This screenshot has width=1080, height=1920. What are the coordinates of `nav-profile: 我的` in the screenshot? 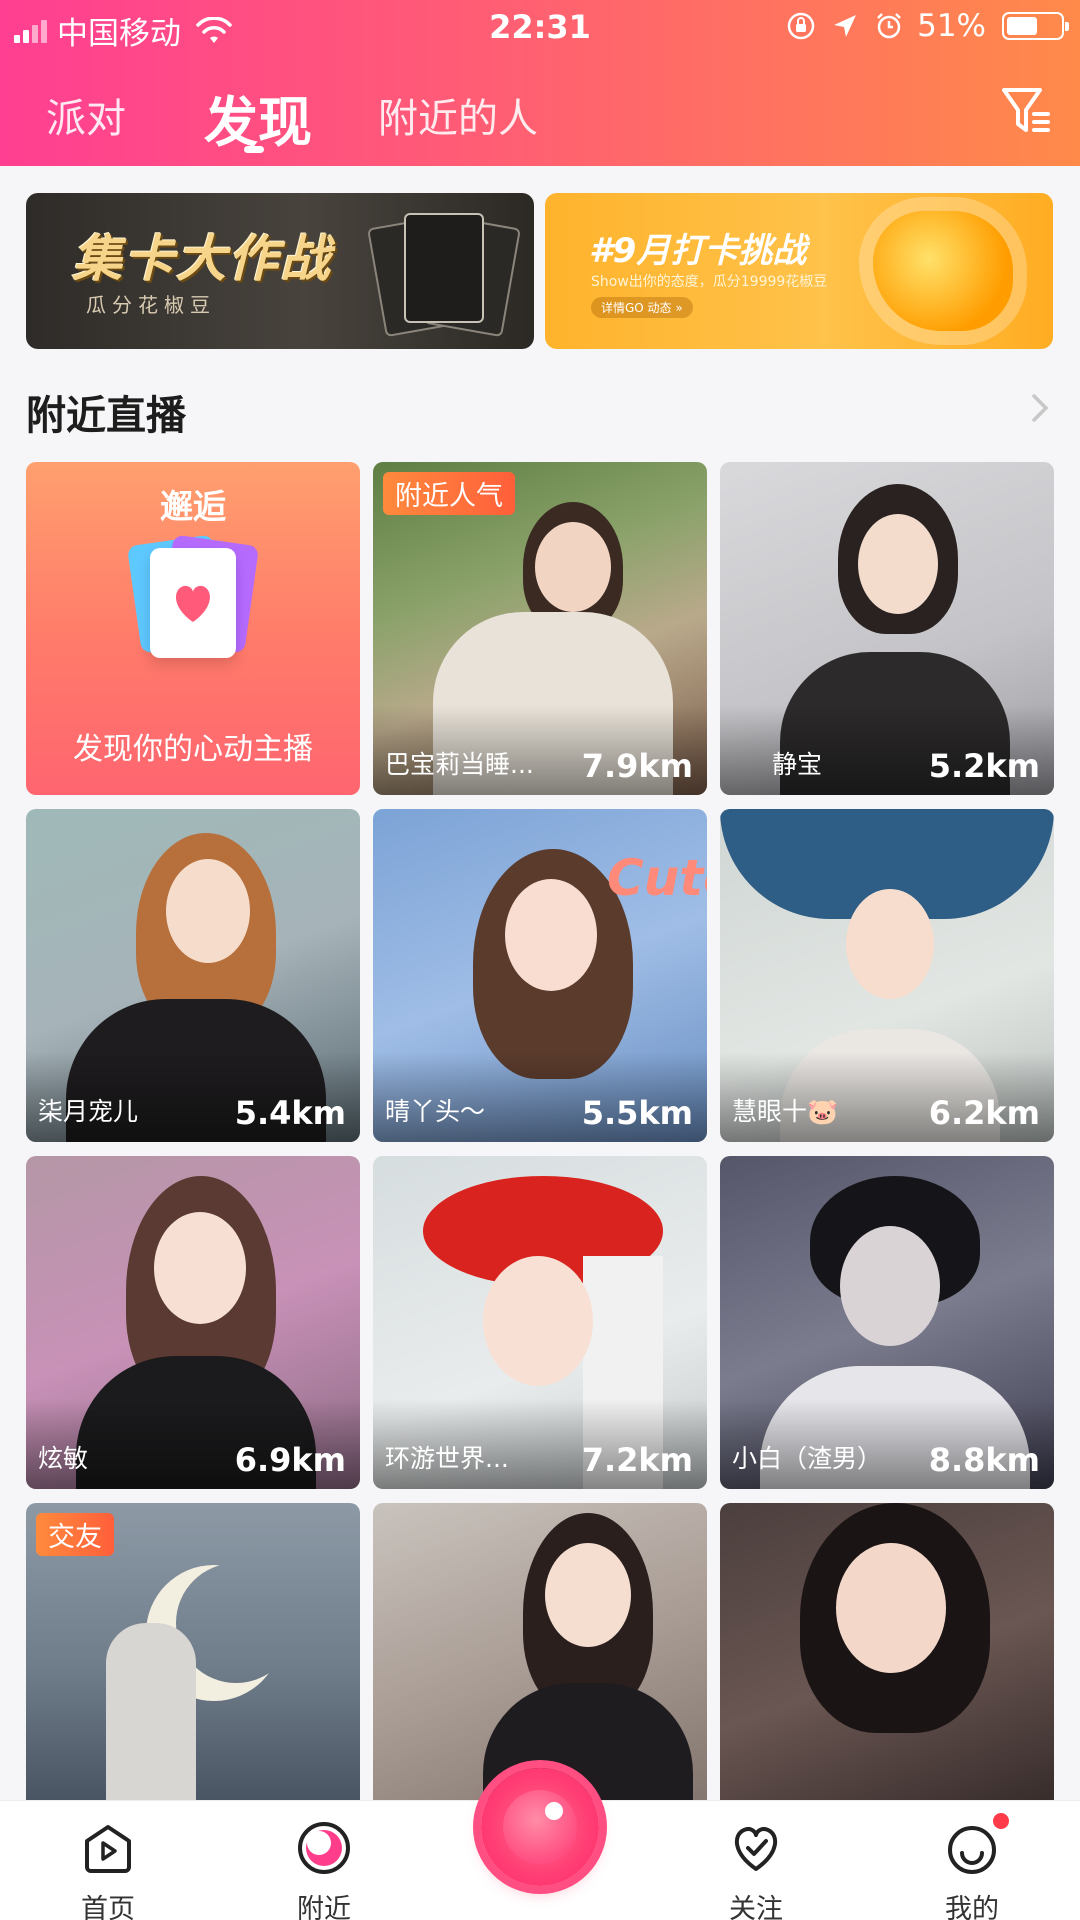 It's located at (972, 1869).